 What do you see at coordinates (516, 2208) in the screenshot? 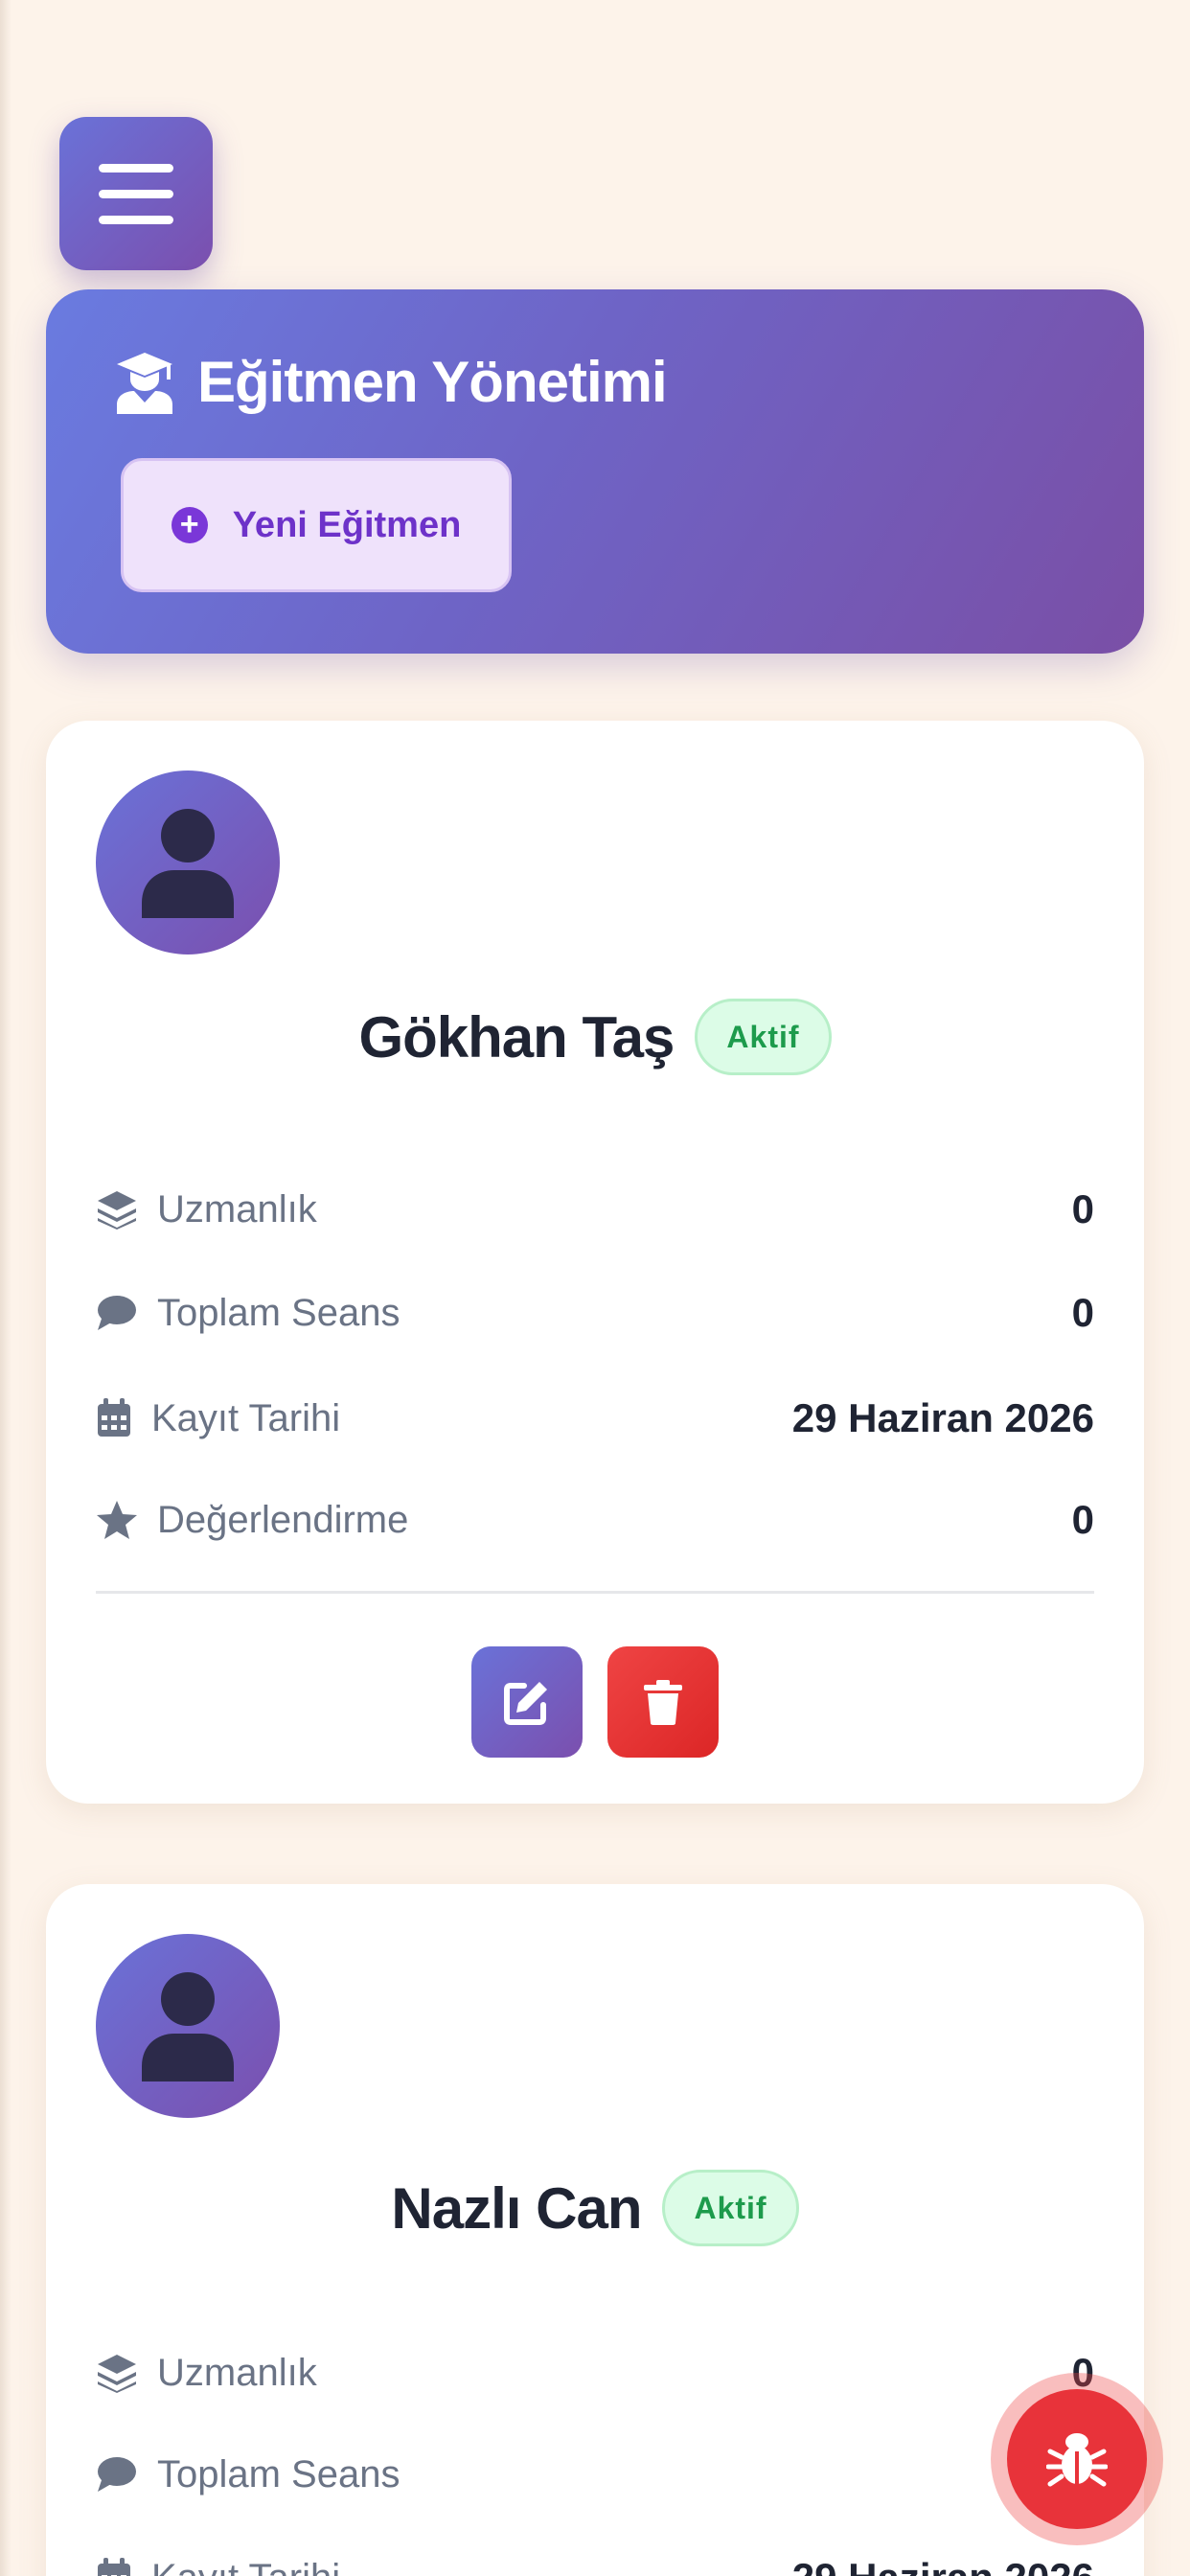
I see `trainer-name: Nazlı Can` at bounding box center [516, 2208].